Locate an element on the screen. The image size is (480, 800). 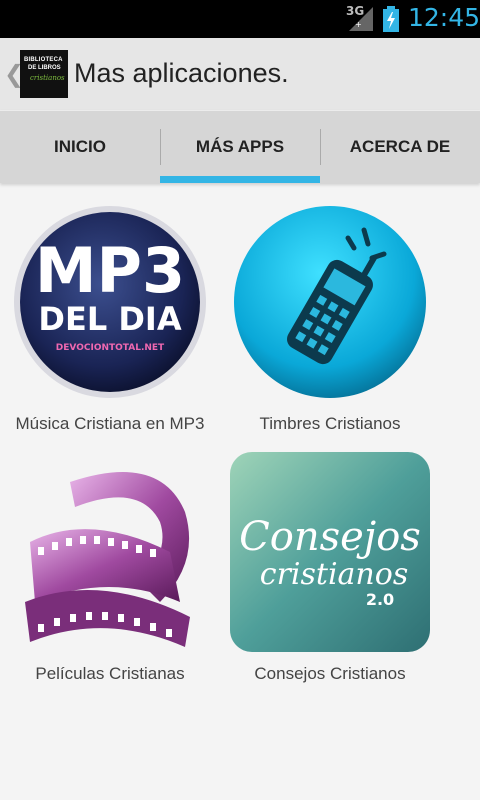
mp3-icon-text: MP3 is located at coordinates (110, 270).